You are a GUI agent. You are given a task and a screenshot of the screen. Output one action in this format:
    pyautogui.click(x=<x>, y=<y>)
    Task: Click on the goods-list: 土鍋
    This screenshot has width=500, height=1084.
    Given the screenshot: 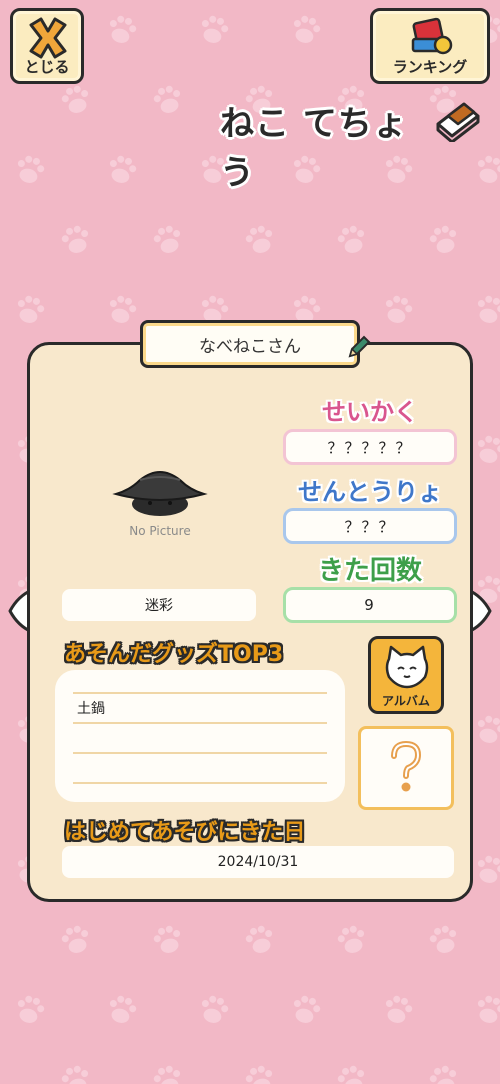 What is the action you would take?
    pyautogui.click(x=200, y=736)
    